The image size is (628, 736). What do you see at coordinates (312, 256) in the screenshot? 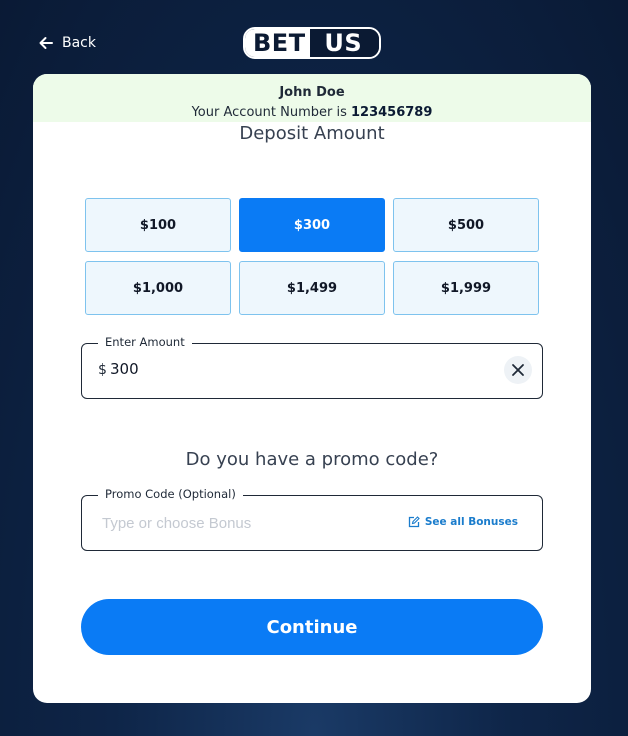
I see `amount-options: $100 $300 $500 $1,000 $1,499 $1,999` at bounding box center [312, 256].